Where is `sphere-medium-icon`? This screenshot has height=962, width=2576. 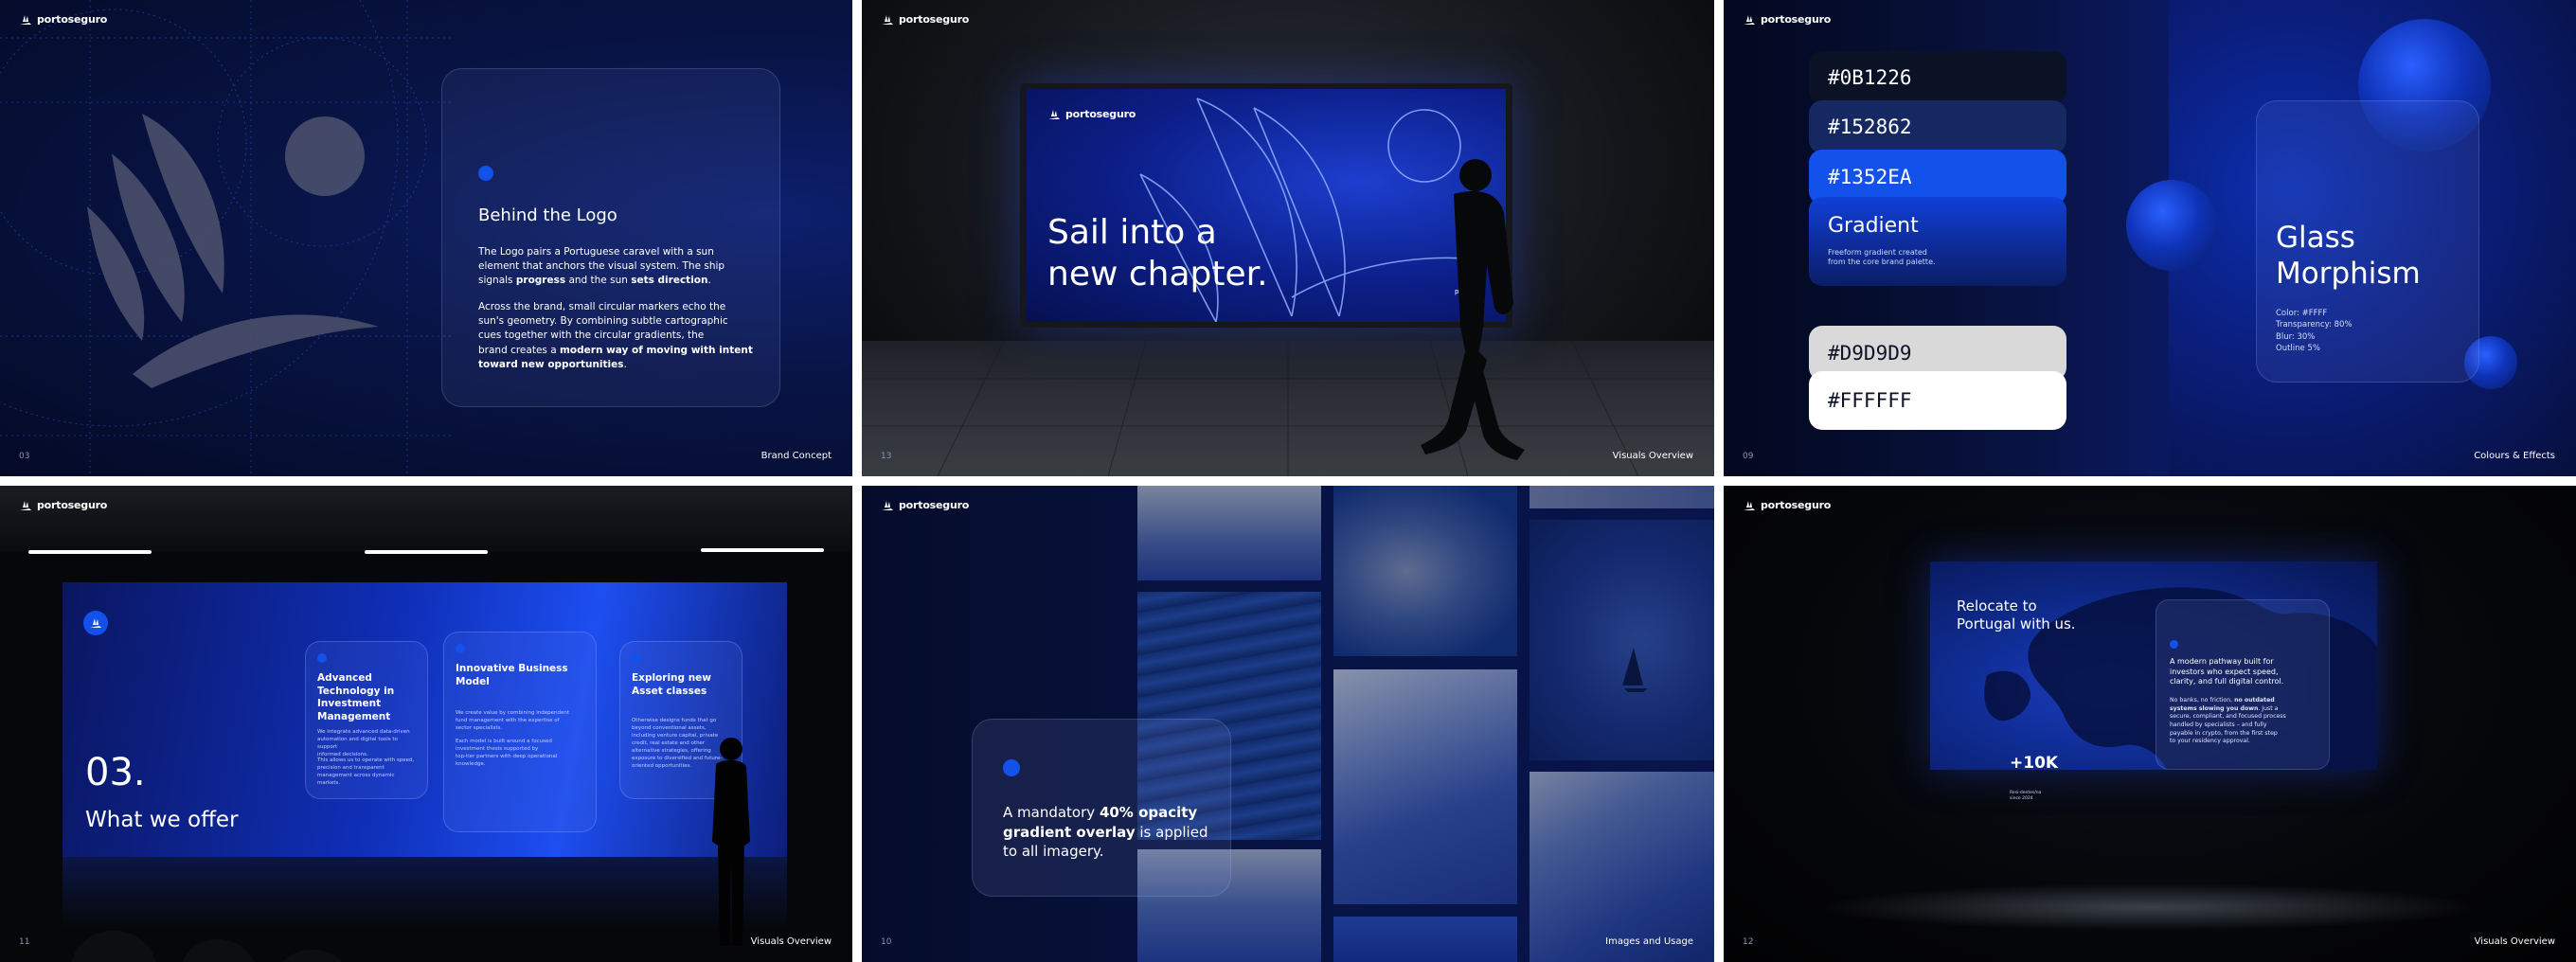
sphere-medium-icon is located at coordinates (2171, 225).